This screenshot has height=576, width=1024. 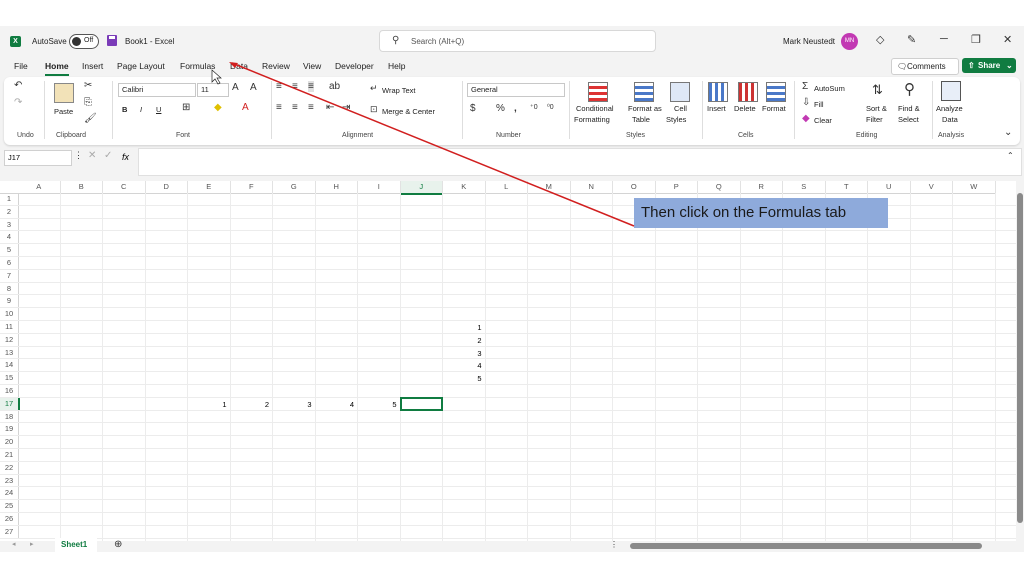 What do you see at coordinates (464, 187) in the screenshot?
I see `column-header: K` at bounding box center [464, 187].